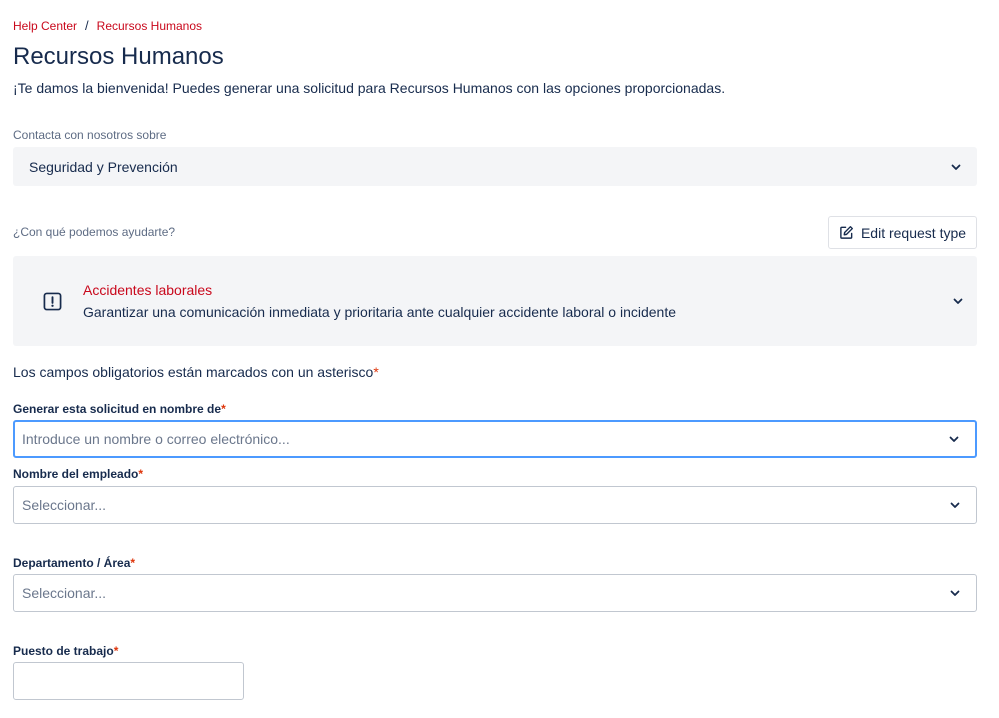 The width and height of the screenshot is (999, 718). I want to click on department-label: Departamento / Área*, so click(74, 563).